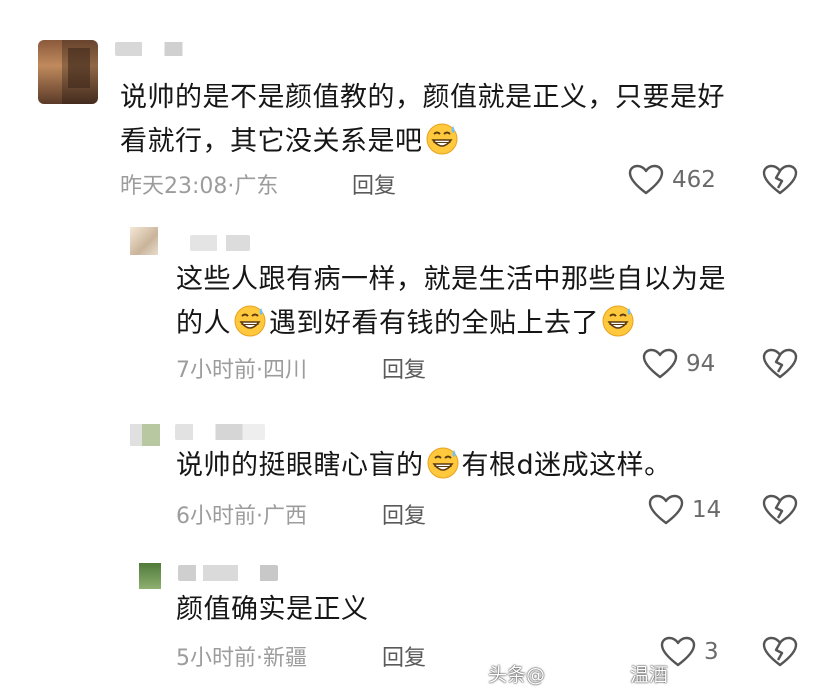  What do you see at coordinates (285, 658) in the screenshot?
I see `comment-location: 新疆` at bounding box center [285, 658].